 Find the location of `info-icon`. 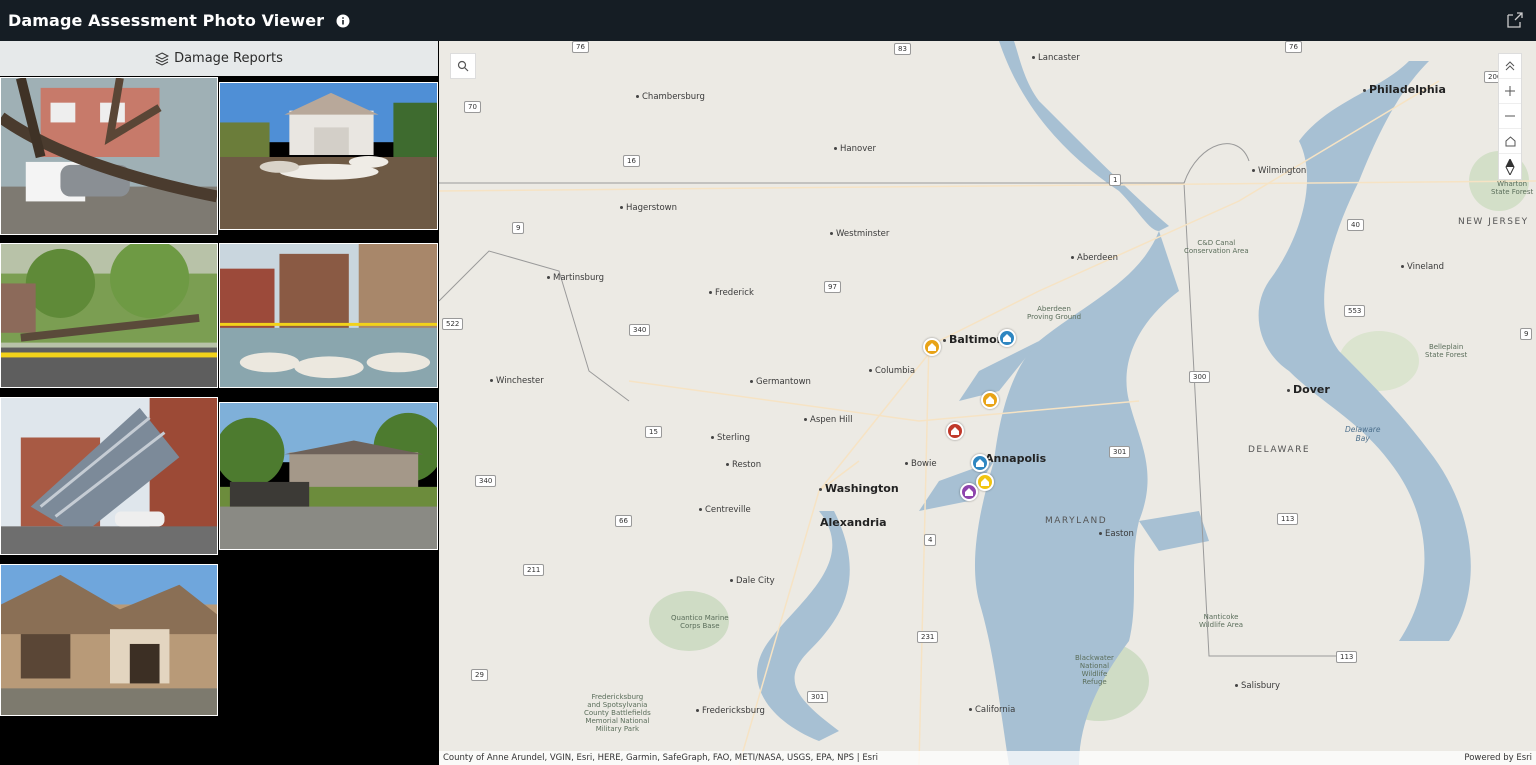

info-icon is located at coordinates (343, 21).